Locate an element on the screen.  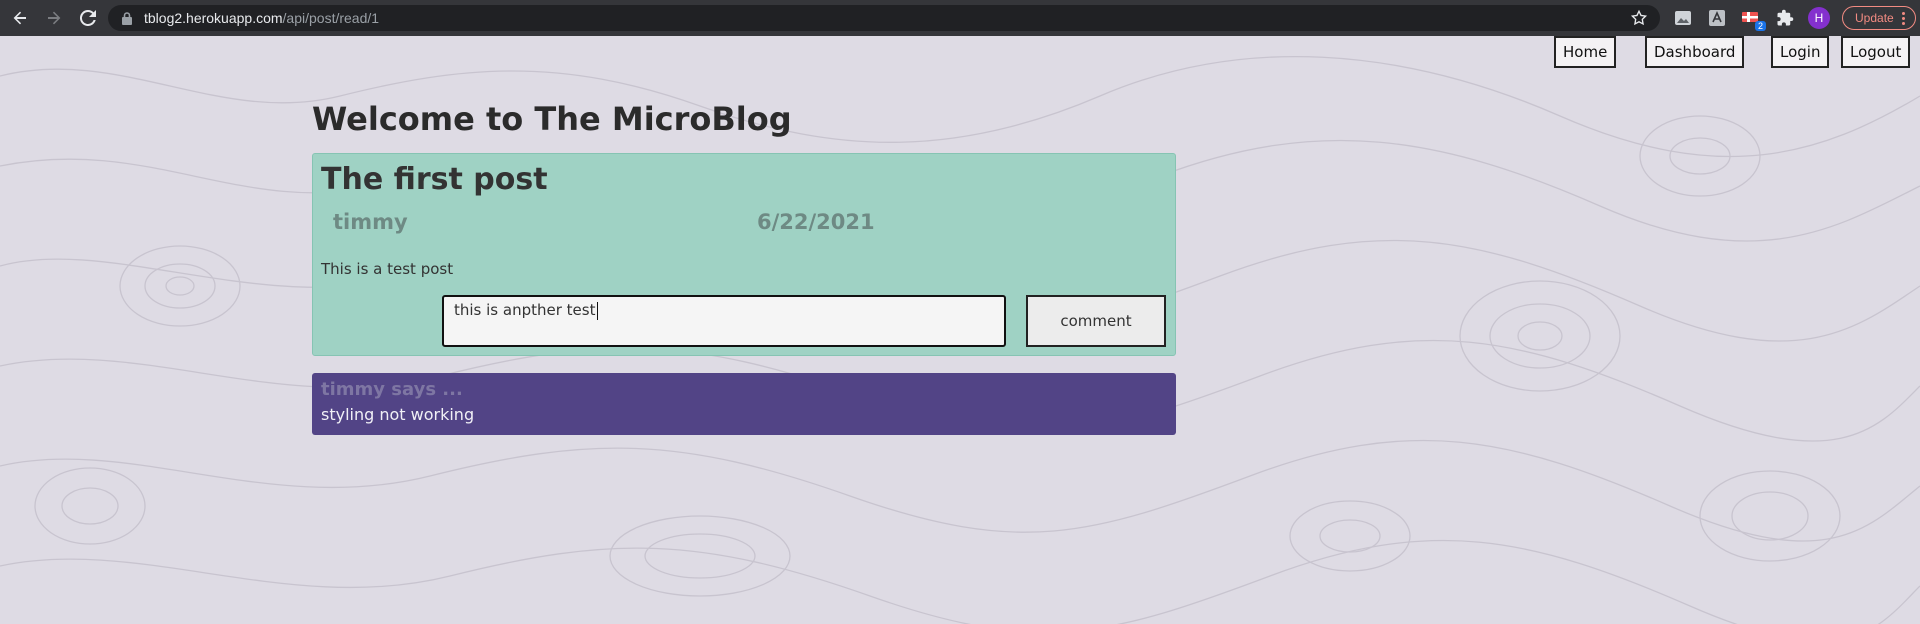
nav-home-link: Home is located at coordinates (1585, 52).